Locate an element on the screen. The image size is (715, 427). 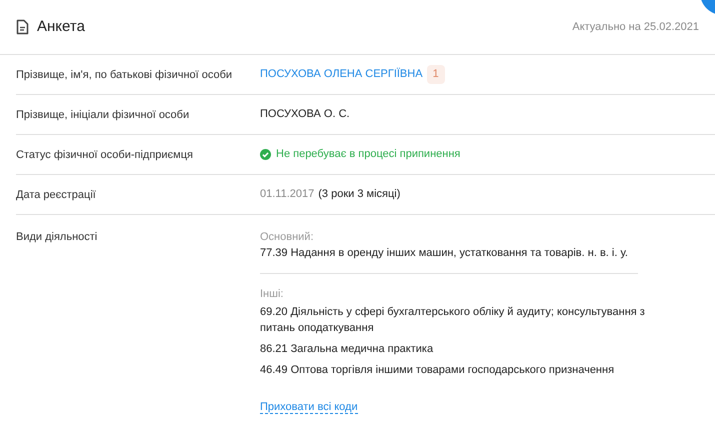
updated-date: Актуально на 25.02.2021 is located at coordinates (635, 27).